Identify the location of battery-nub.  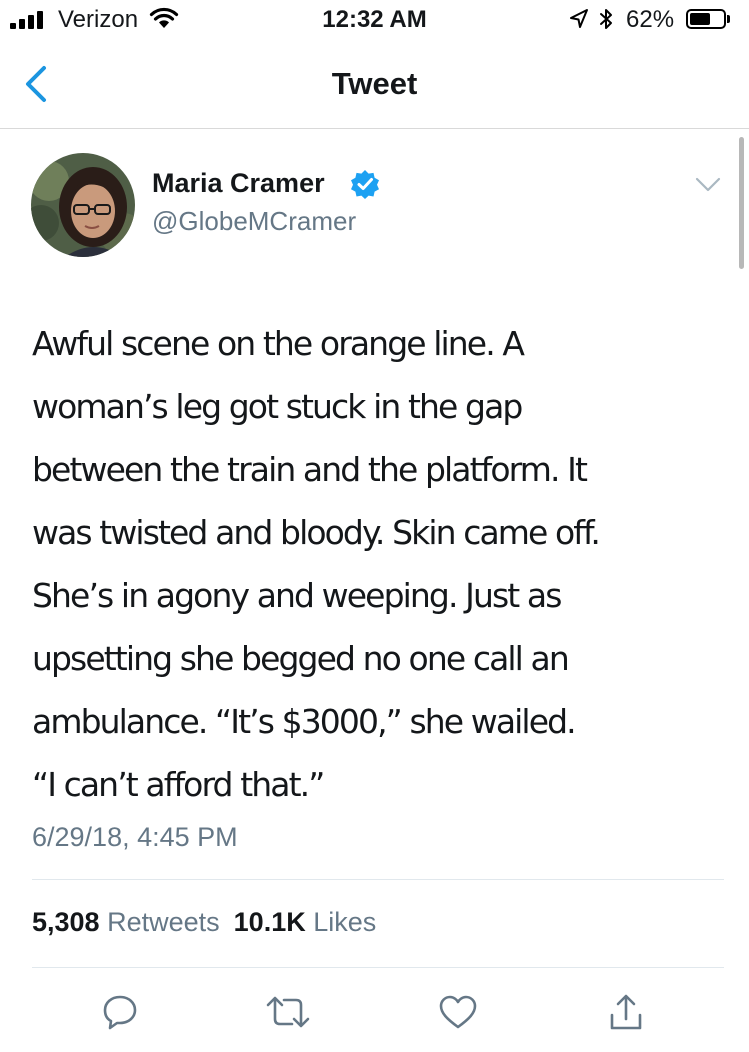
(728, 19).